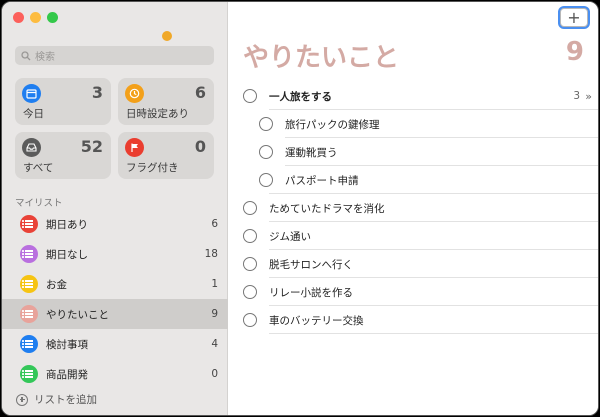  I want to click on add-list-button: リストを追加, so click(56, 399).